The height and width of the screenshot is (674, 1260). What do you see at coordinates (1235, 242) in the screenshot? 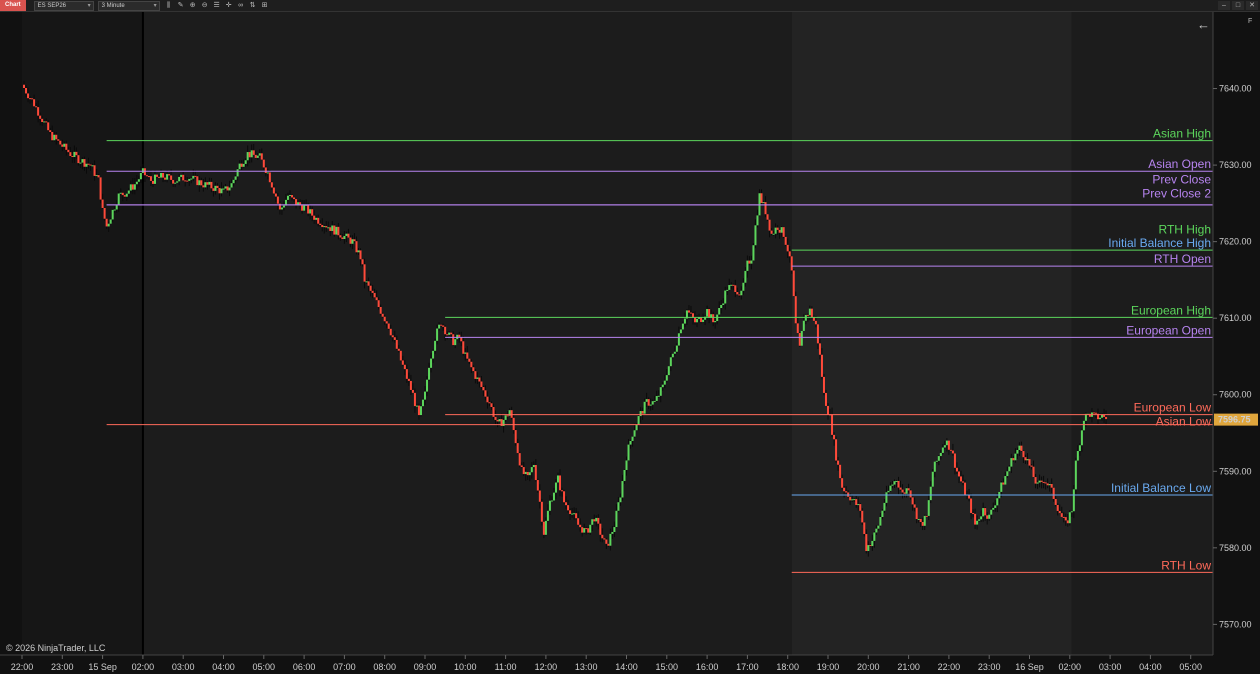
I see `y-tick-label: 7620.00` at bounding box center [1235, 242].